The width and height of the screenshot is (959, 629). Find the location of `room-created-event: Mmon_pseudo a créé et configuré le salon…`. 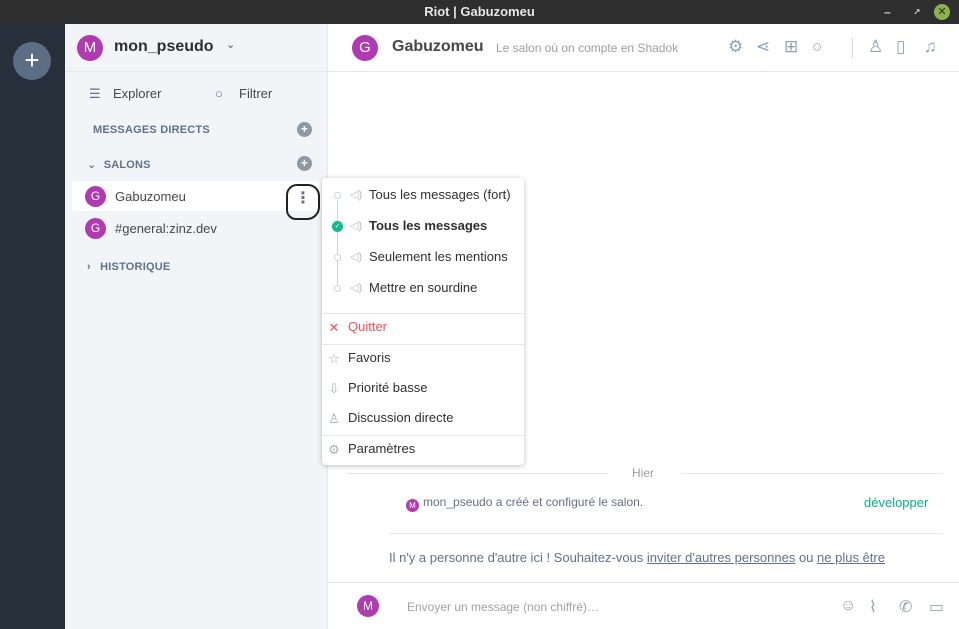

room-created-event: Mmon_pseudo a créé et configuré le salon… is located at coordinates (524, 503).